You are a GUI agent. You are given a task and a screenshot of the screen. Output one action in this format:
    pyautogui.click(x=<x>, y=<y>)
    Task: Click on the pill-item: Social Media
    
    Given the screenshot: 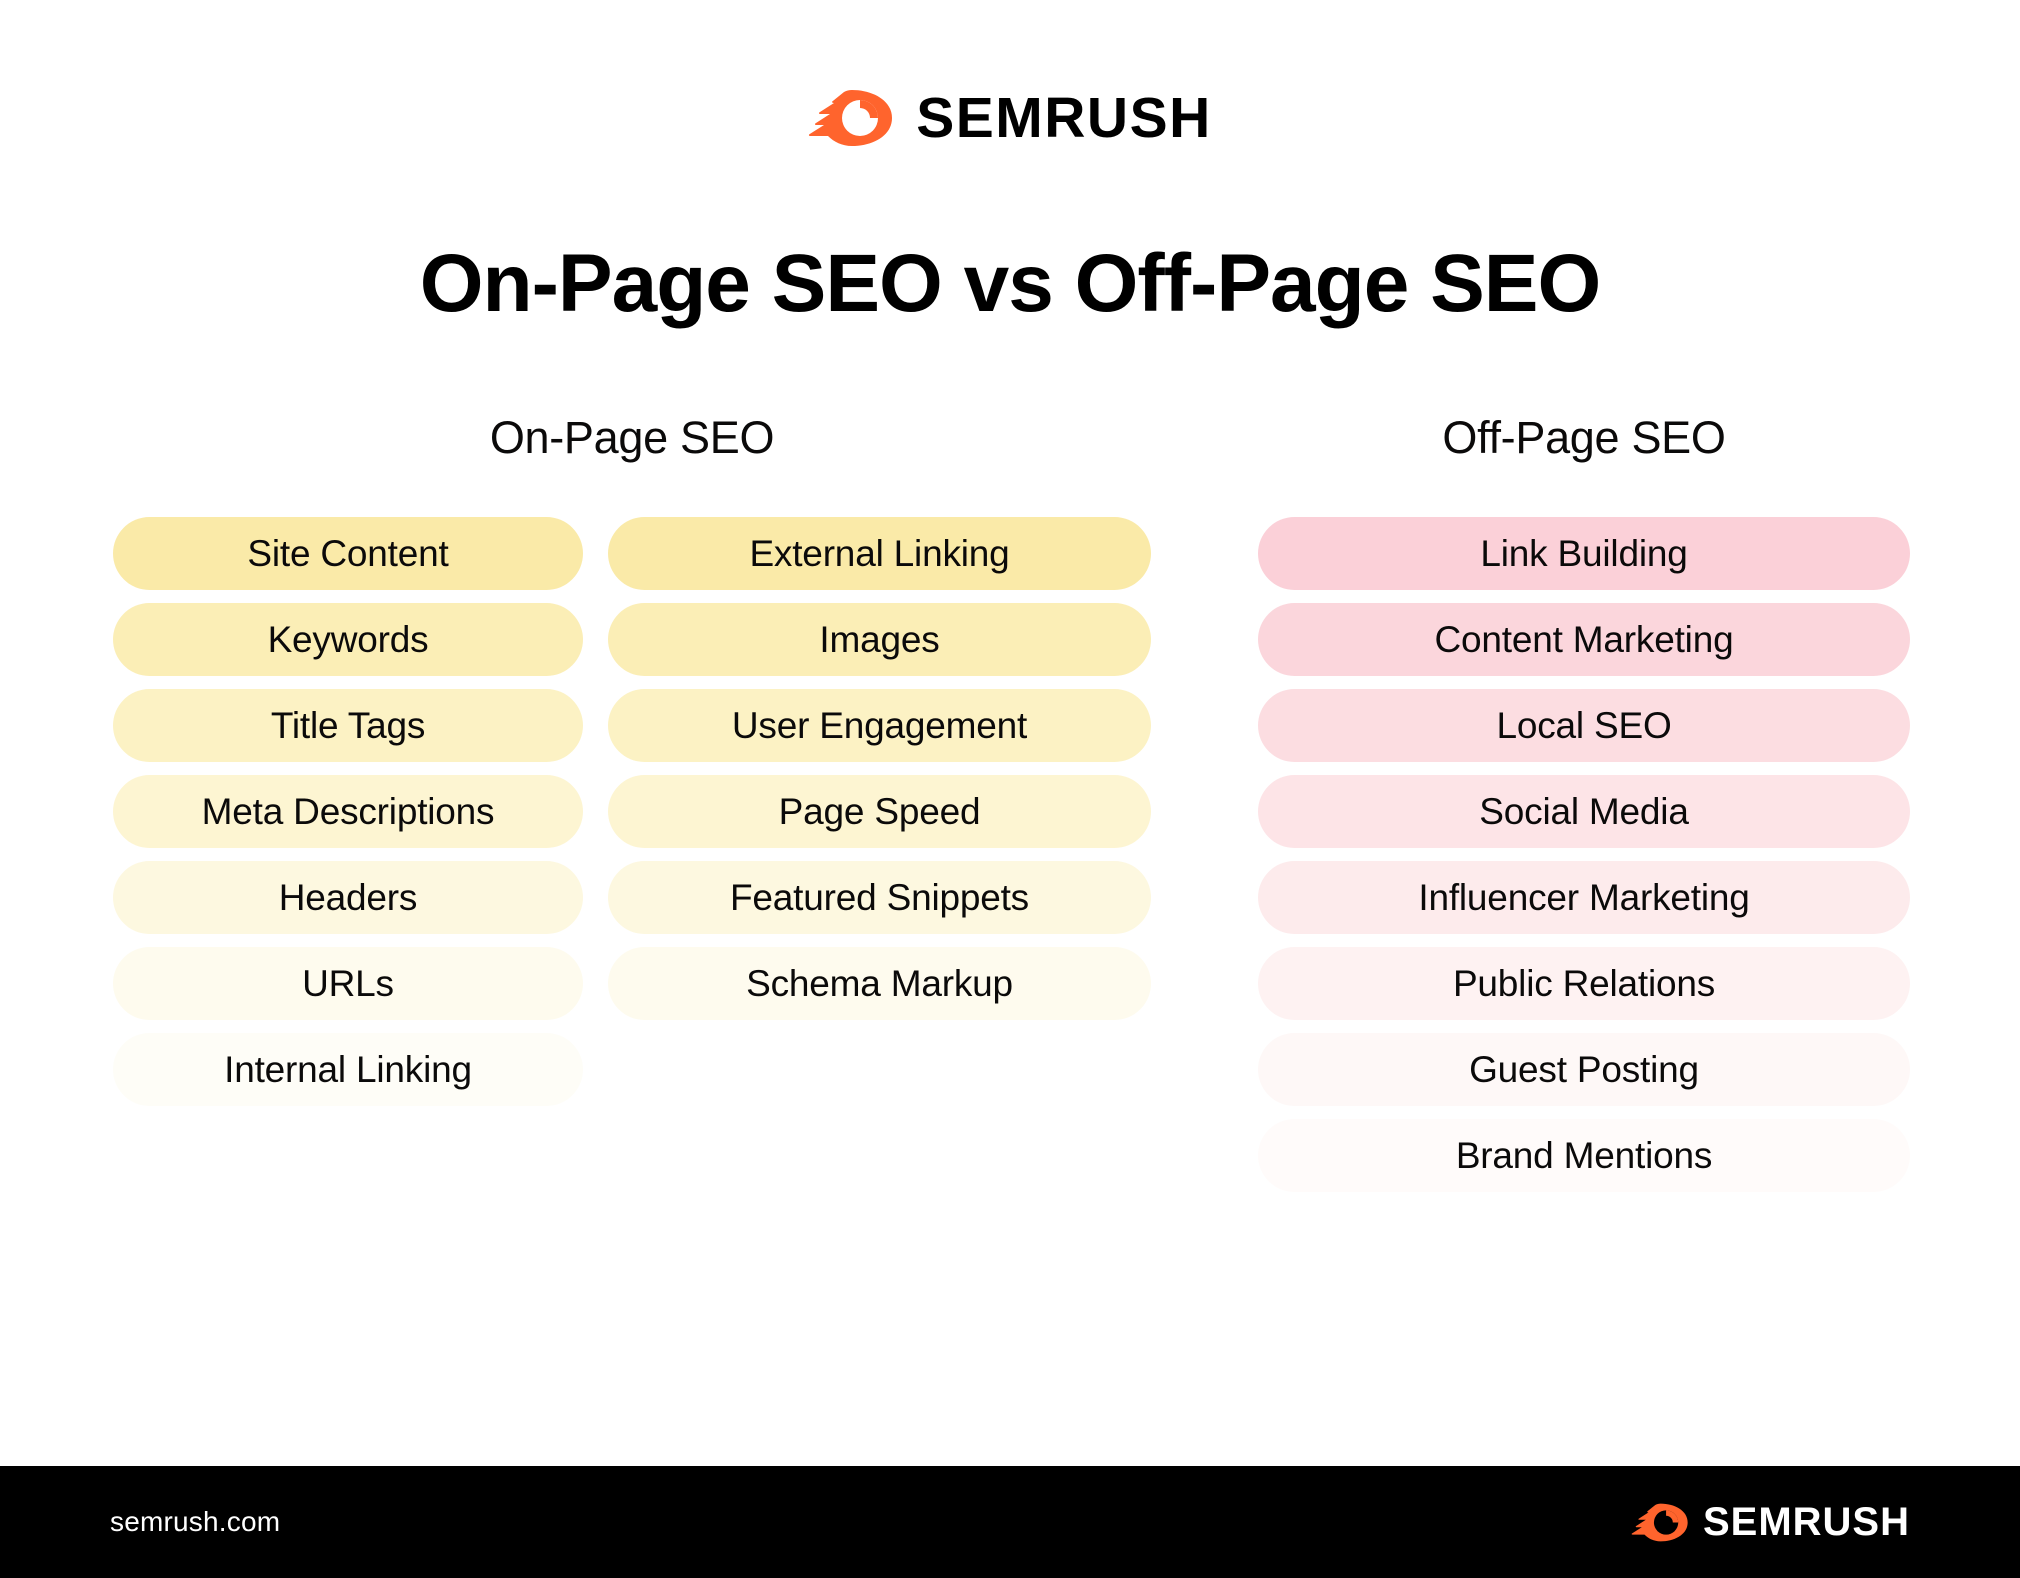 What is the action you would take?
    pyautogui.click(x=1584, y=811)
    